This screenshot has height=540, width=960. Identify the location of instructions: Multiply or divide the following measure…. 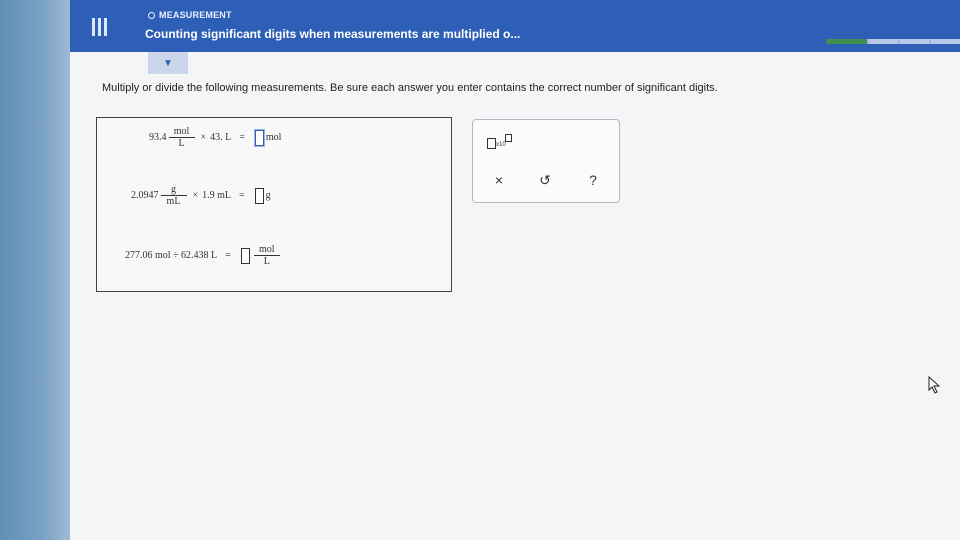
(410, 88).